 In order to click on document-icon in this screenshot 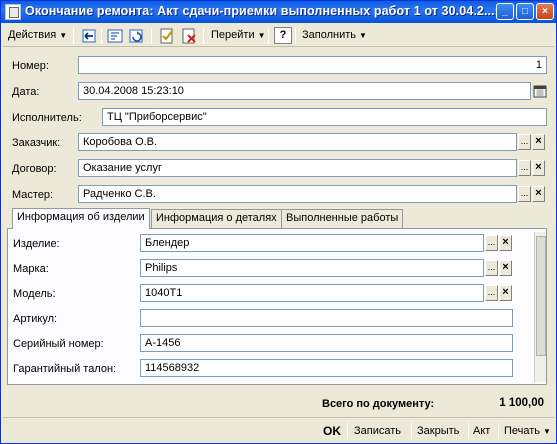, I will do `click(13, 12)`.